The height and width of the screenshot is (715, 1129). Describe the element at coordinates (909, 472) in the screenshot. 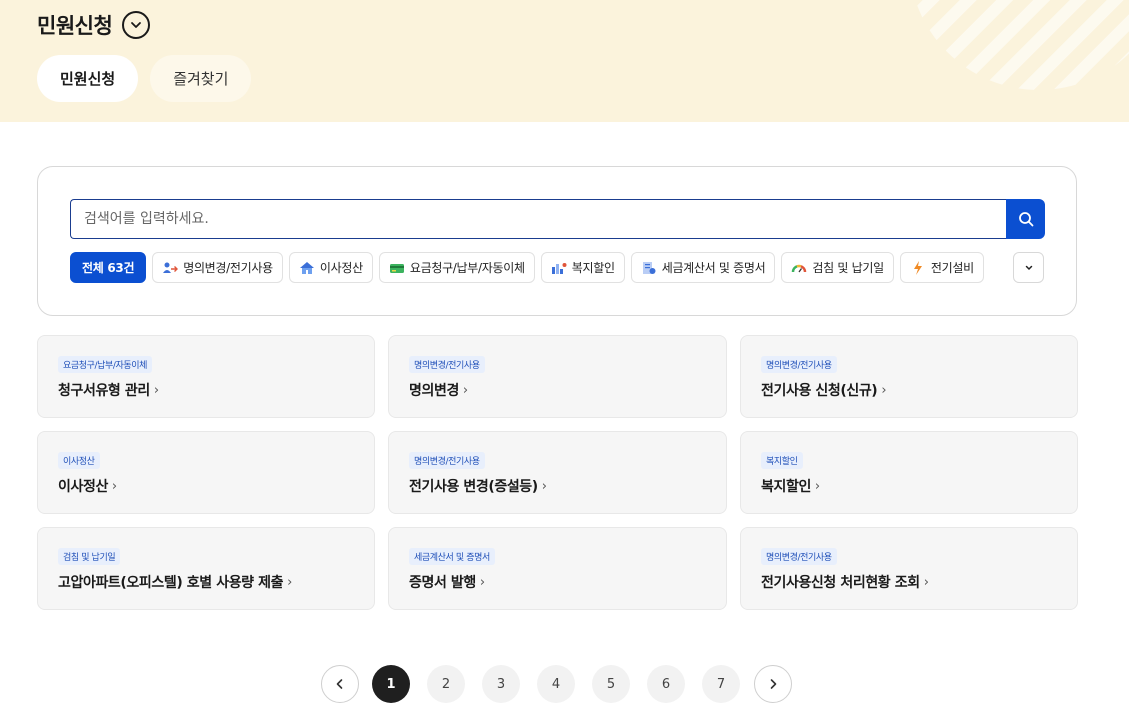

I see `service-card: 복지할인 복지할인 ›` at that location.